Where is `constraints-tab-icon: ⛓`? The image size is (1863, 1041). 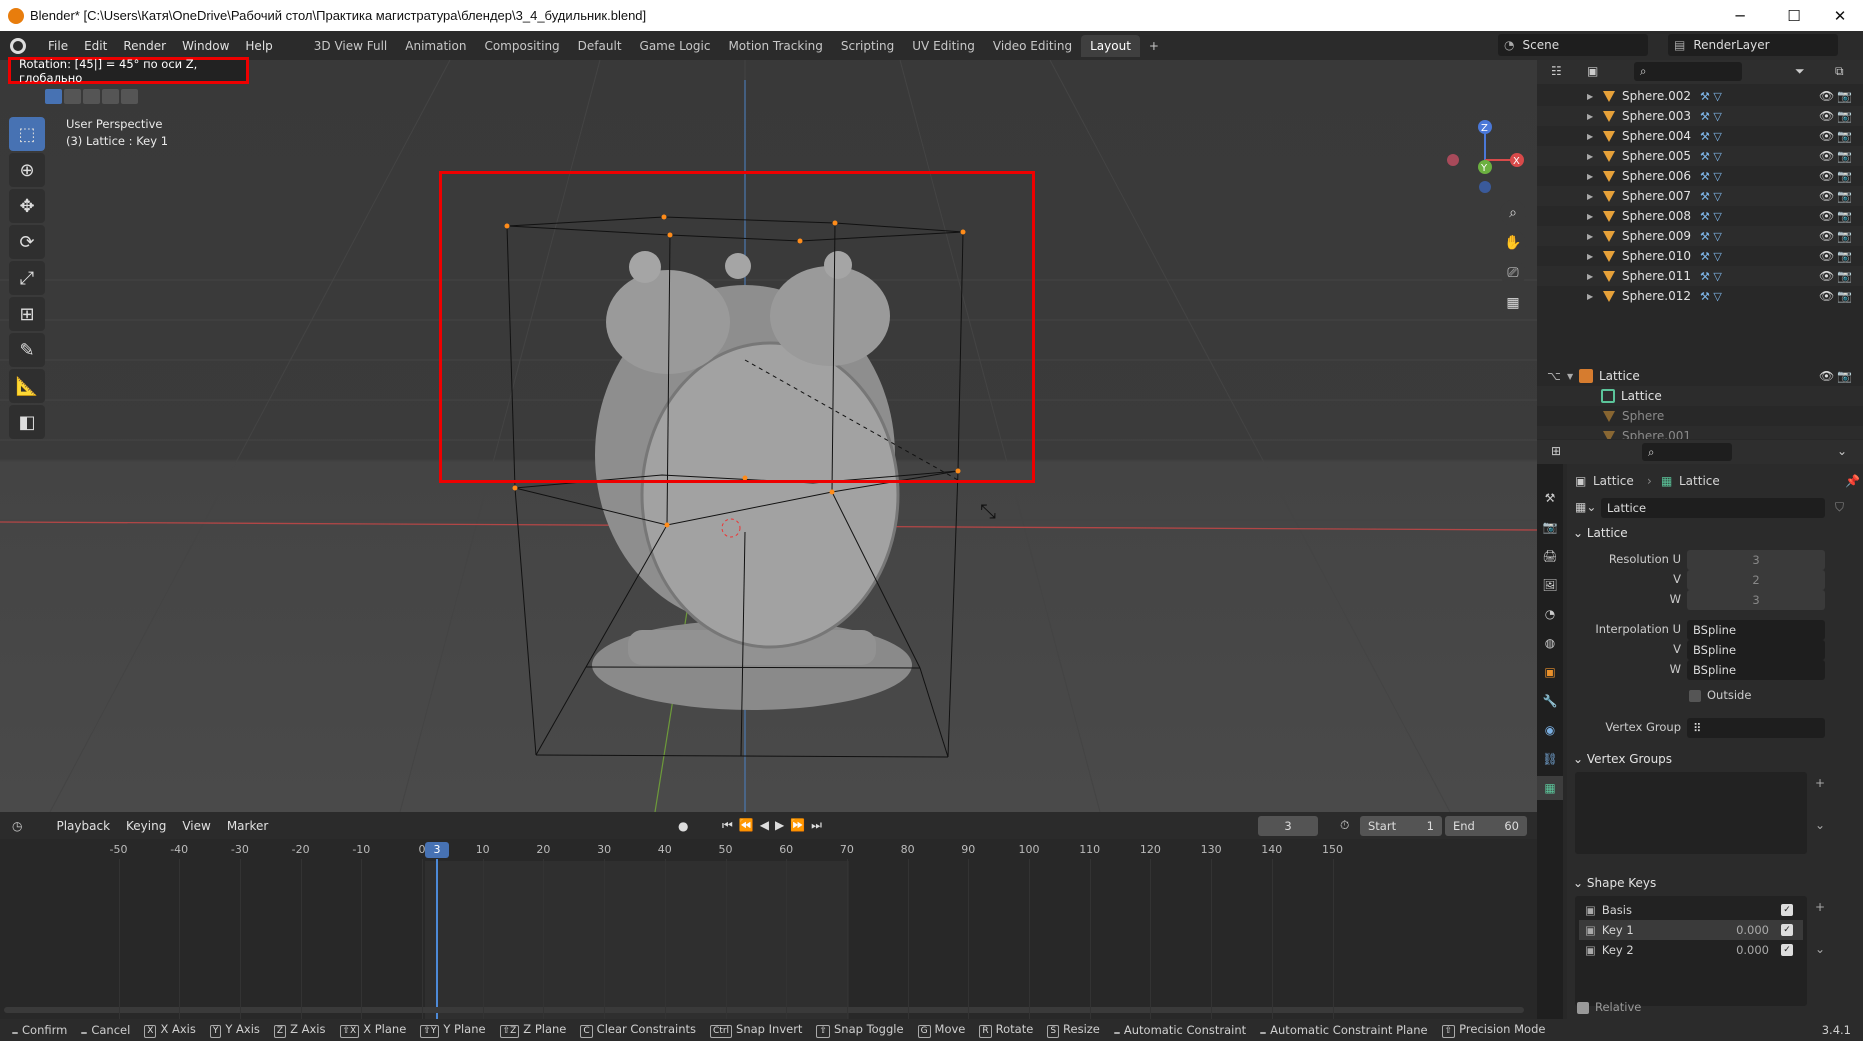 constraints-tab-icon: ⛓ is located at coordinates (1550, 759).